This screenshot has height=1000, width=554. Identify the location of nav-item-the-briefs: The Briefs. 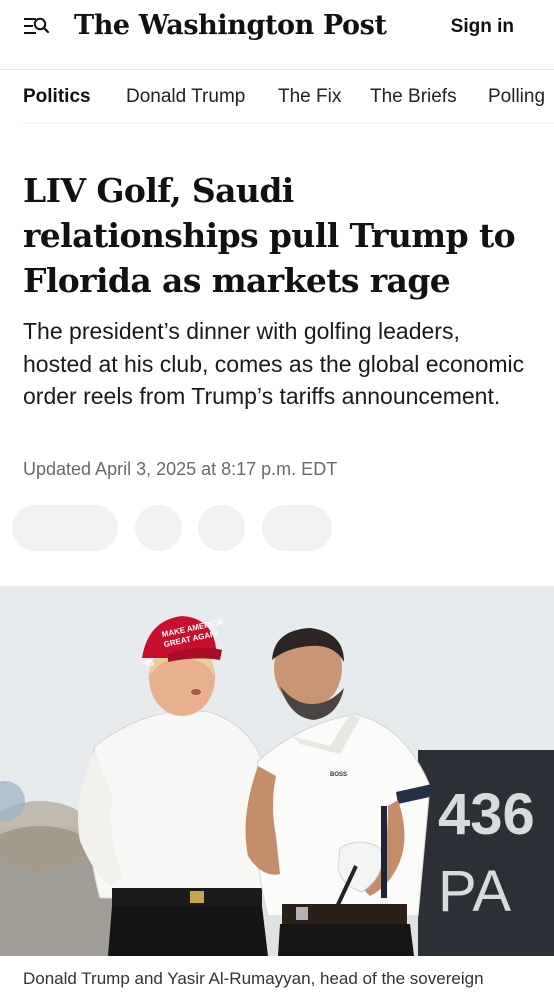
(413, 97).